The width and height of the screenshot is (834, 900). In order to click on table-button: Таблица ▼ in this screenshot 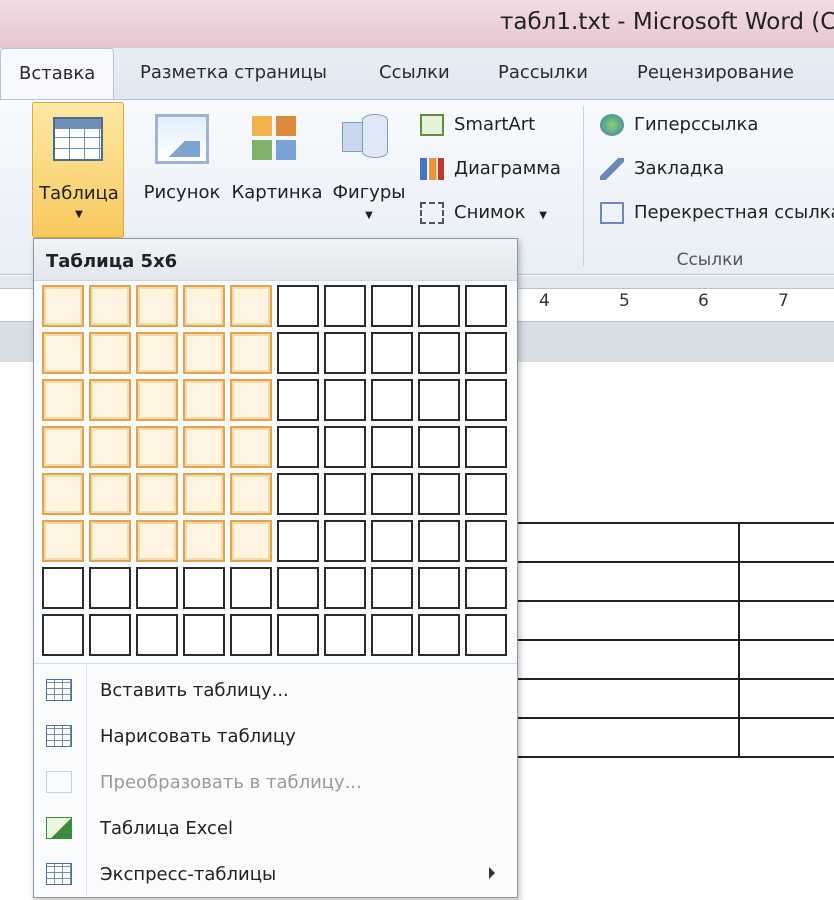, I will do `click(78, 170)`.